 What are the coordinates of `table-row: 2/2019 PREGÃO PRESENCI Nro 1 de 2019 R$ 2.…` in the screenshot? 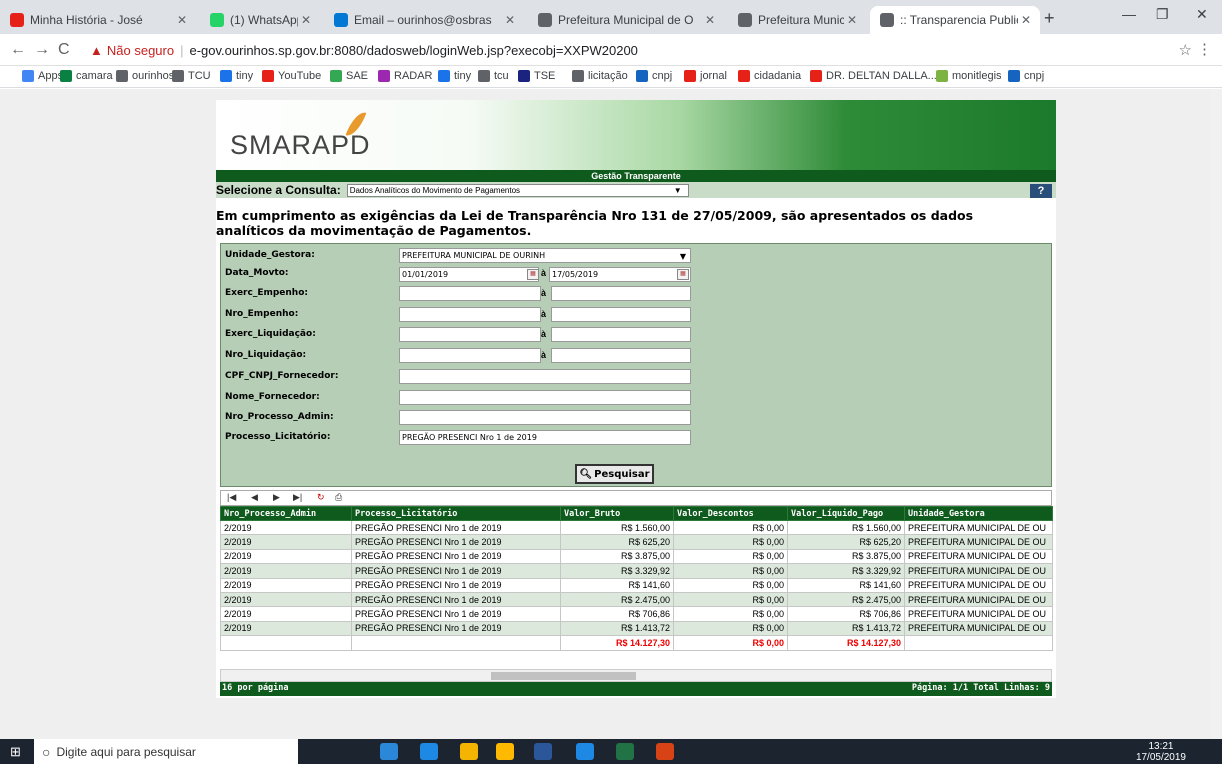 It's located at (636, 599).